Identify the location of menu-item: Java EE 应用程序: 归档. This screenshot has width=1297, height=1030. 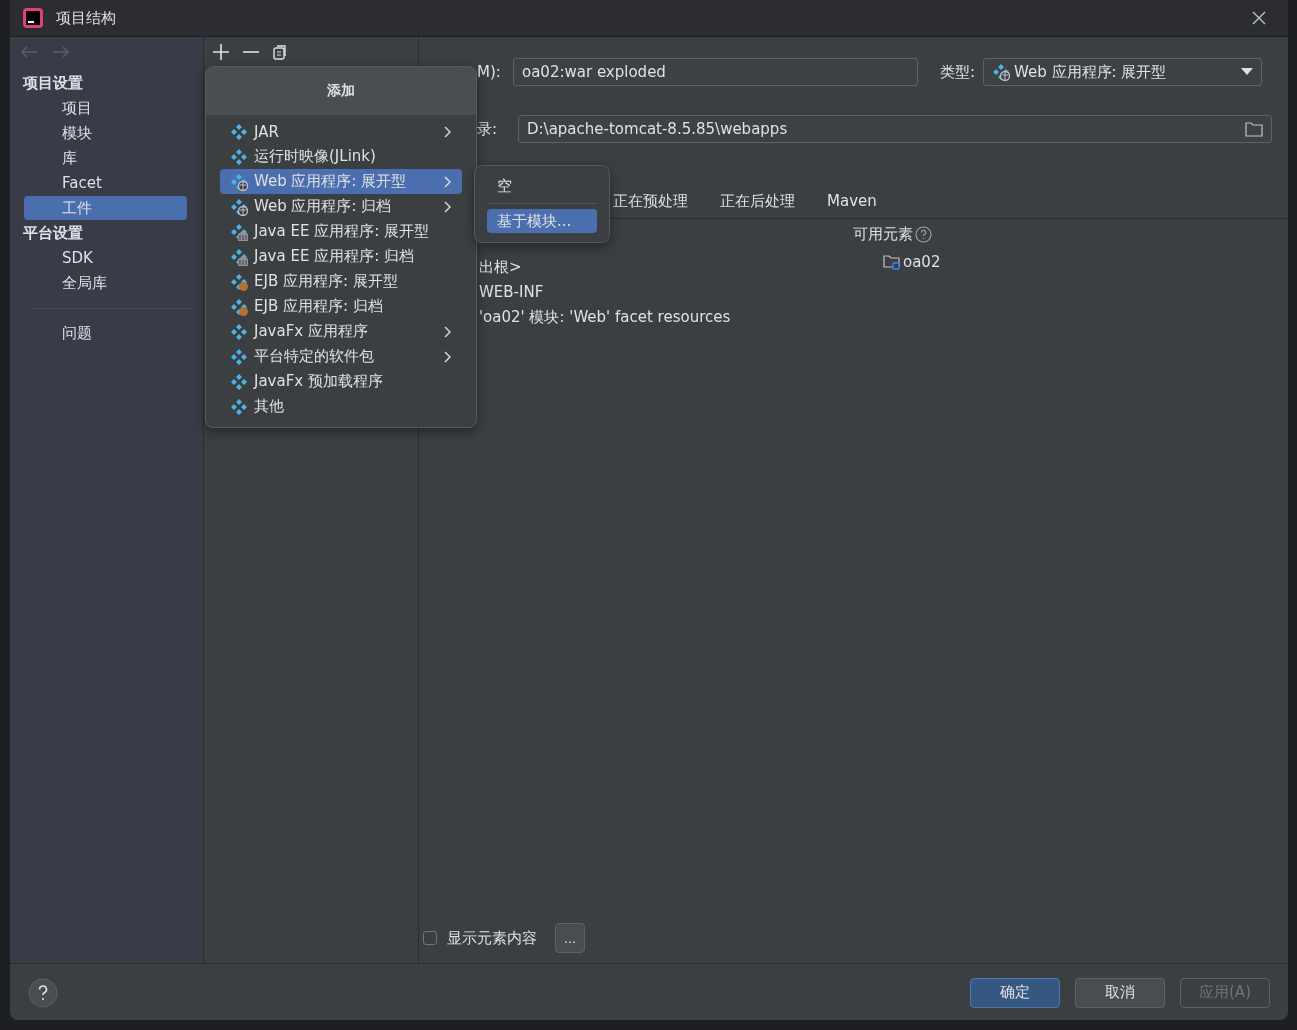
(341, 256).